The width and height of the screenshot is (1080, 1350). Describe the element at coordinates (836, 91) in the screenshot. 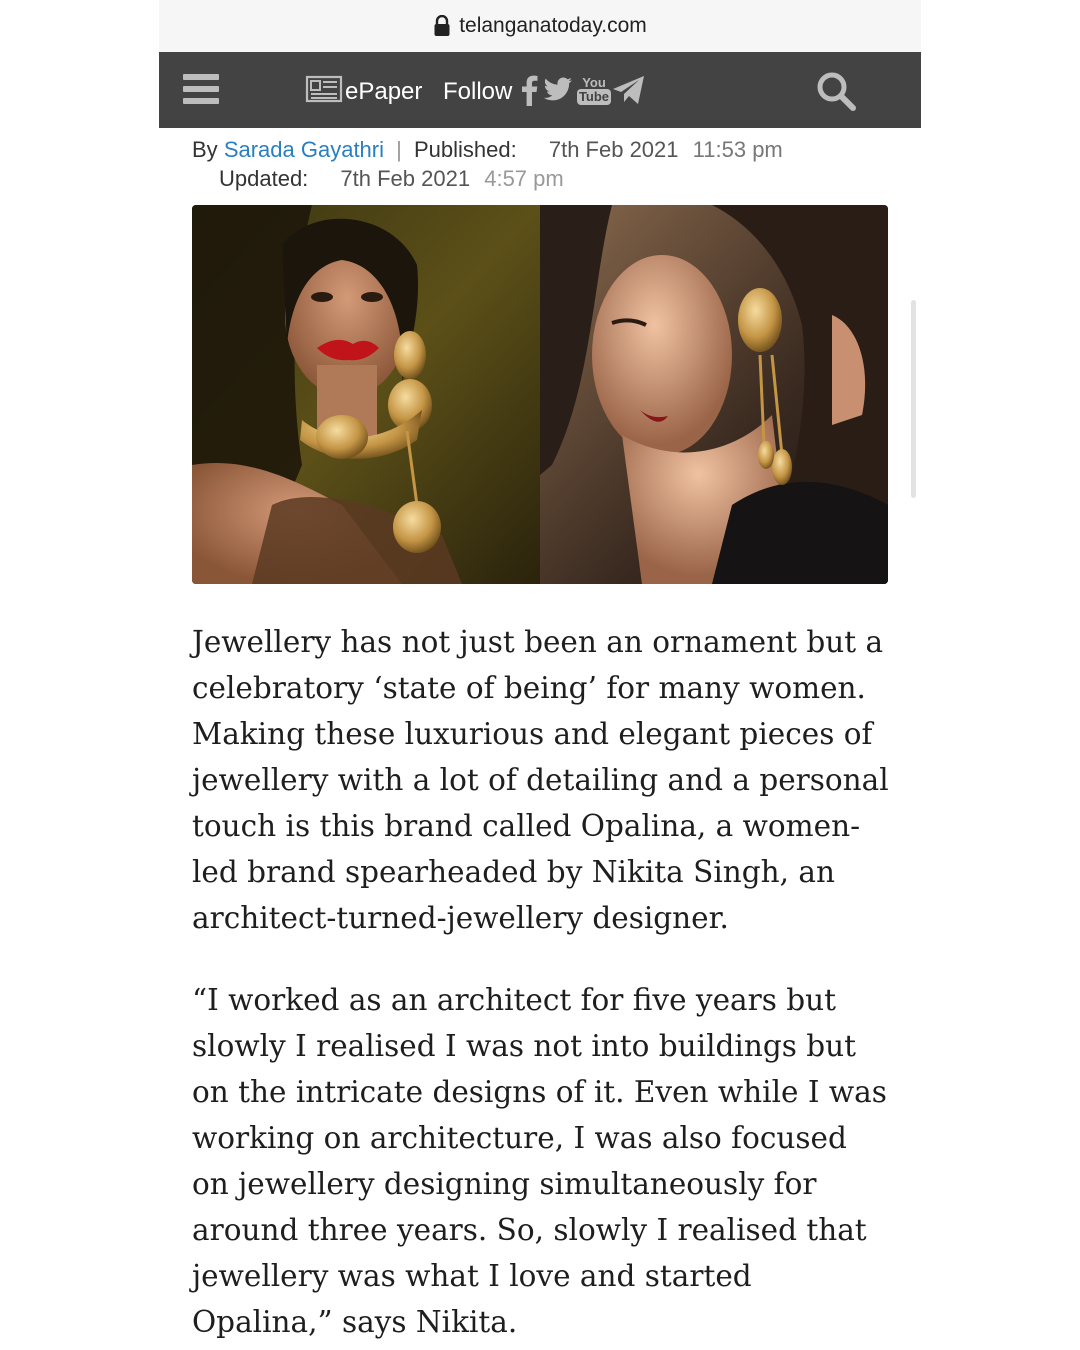

I see `search-icon` at that location.